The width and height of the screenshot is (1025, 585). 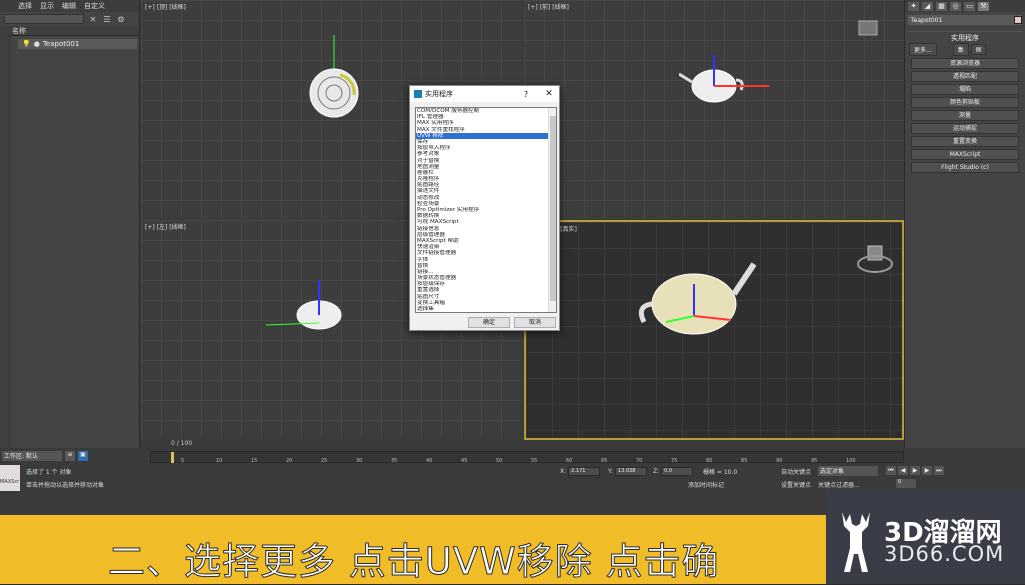 I want to click on viewport-top-label: [+] [顶] [线框], so click(x=165, y=6).